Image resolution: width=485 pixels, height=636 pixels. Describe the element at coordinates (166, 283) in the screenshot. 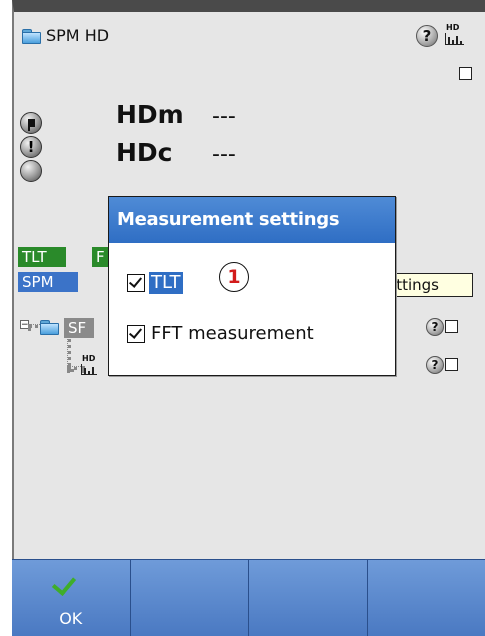

I see `option-label: TLT` at that location.